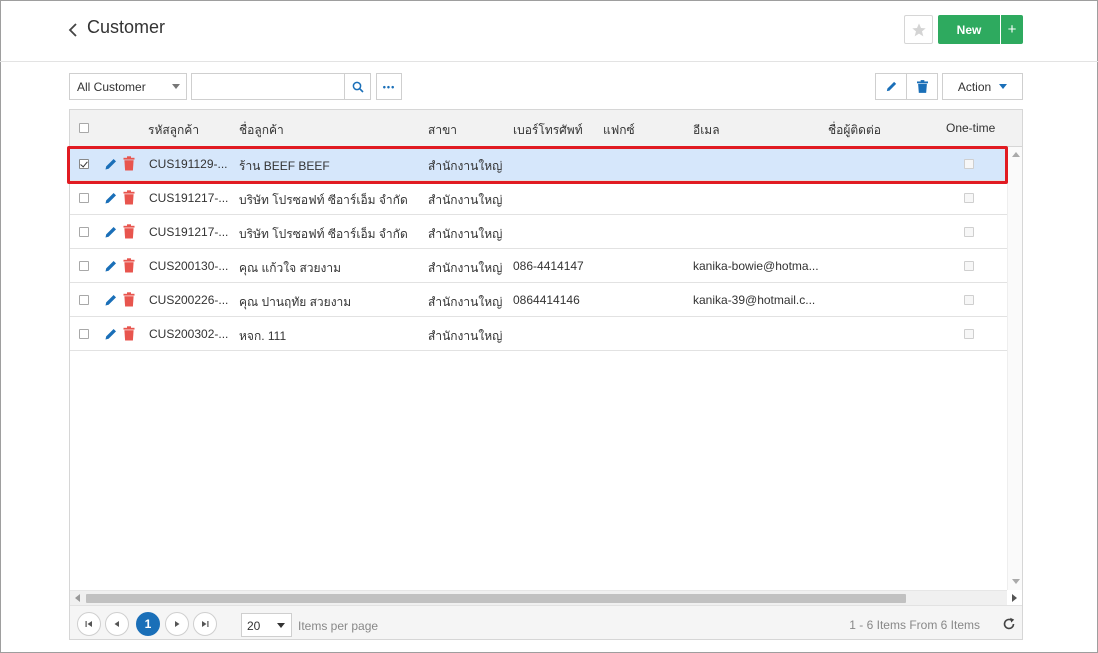 This screenshot has width=1098, height=653. I want to click on items-per-page-label: Items per page, so click(338, 626).